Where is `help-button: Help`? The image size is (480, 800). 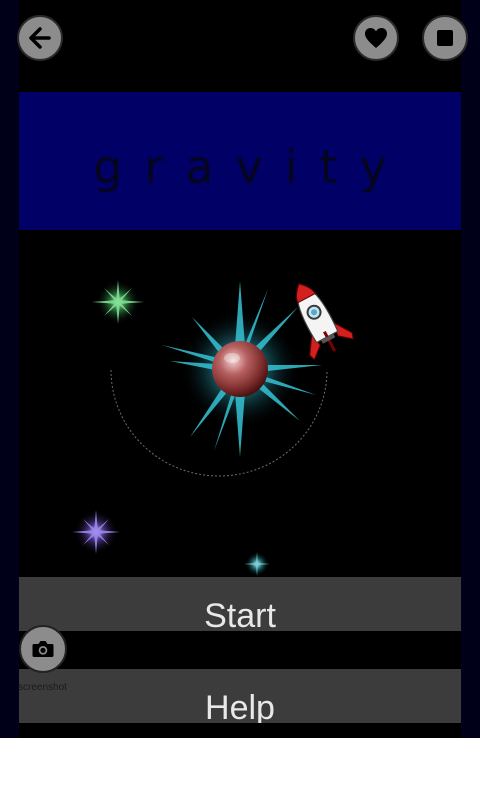
help-button: Help is located at coordinates (240, 696).